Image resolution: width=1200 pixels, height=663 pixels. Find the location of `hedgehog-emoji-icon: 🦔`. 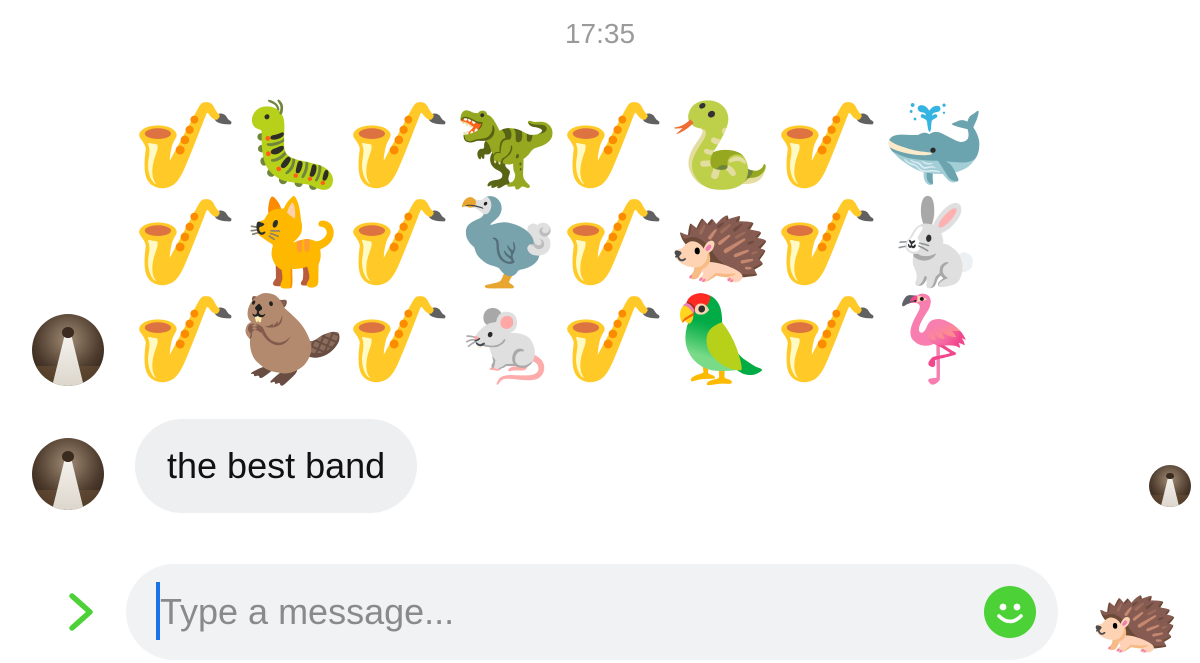

hedgehog-emoji-icon: 🦔 is located at coordinates (720, 241).